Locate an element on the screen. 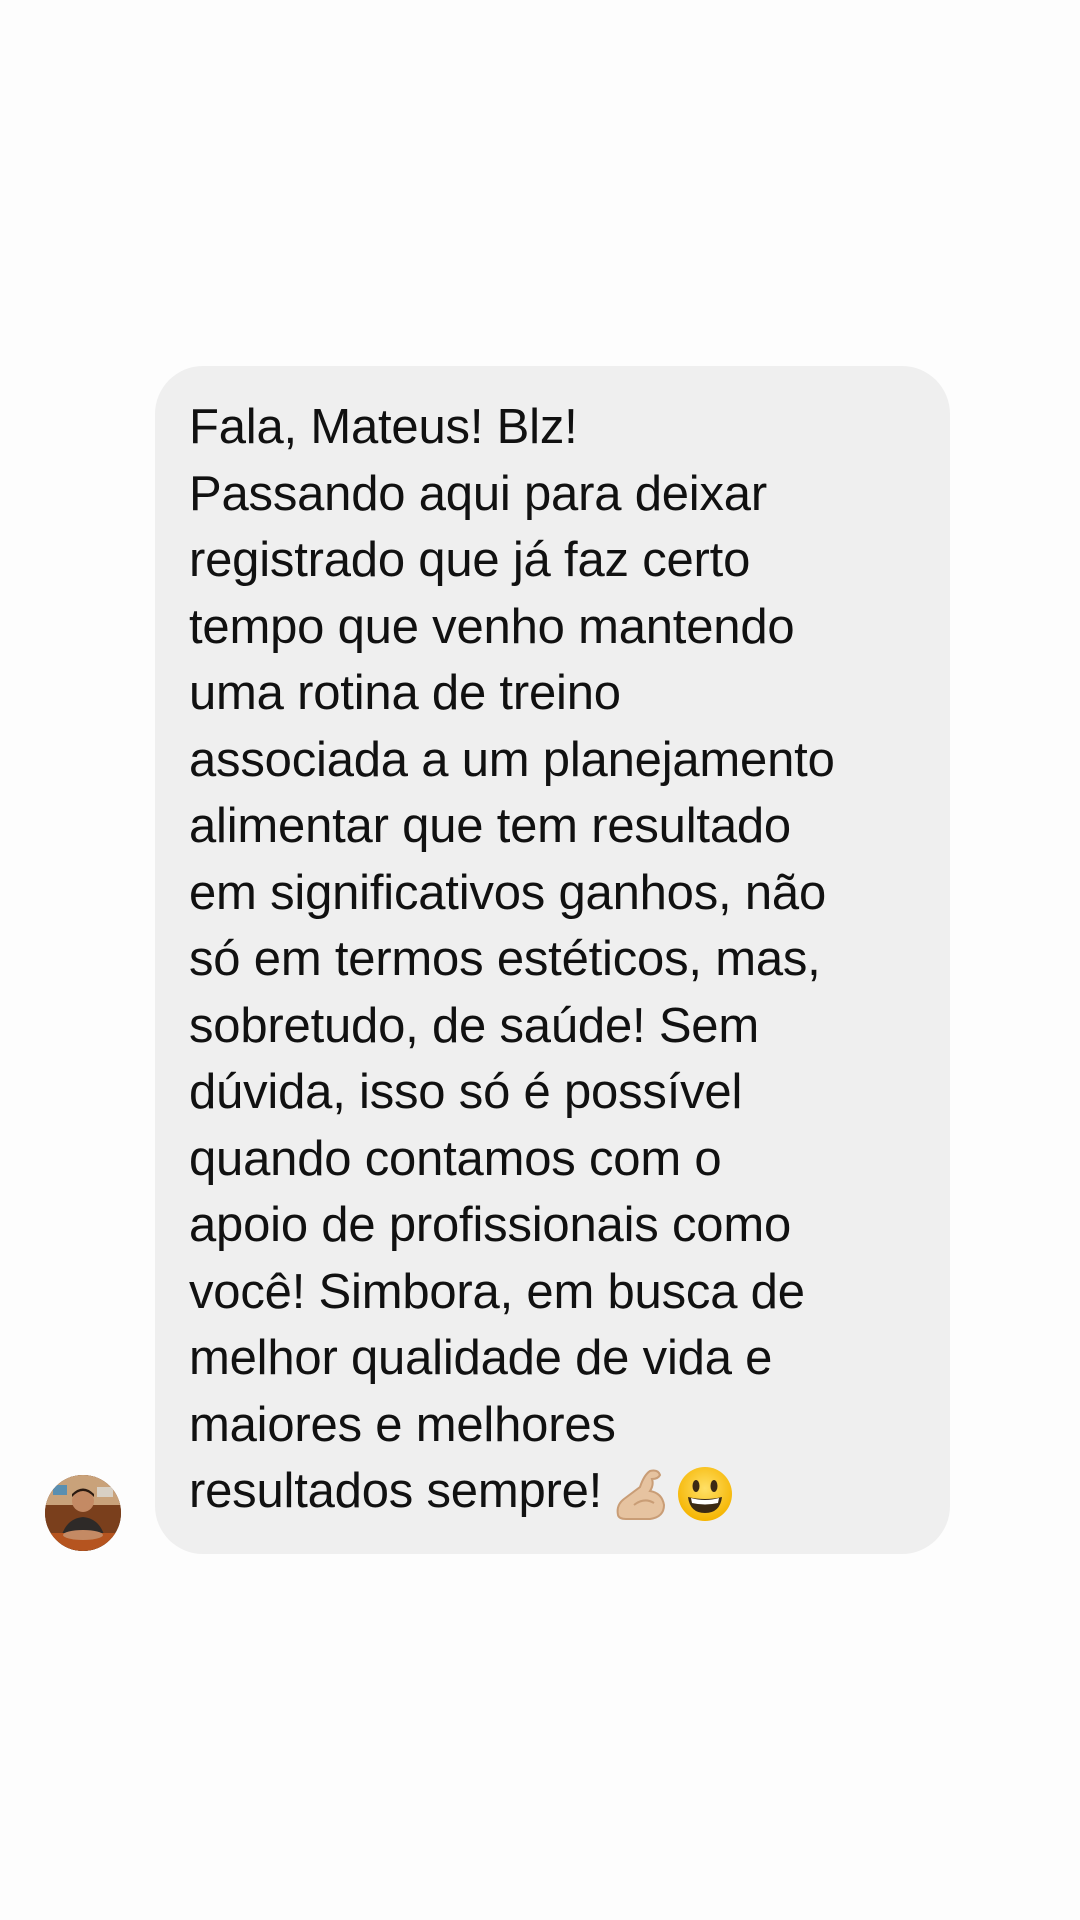 The width and height of the screenshot is (1080, 1920). message-line: quando contamos com o is located at coordinates (455, 1158).